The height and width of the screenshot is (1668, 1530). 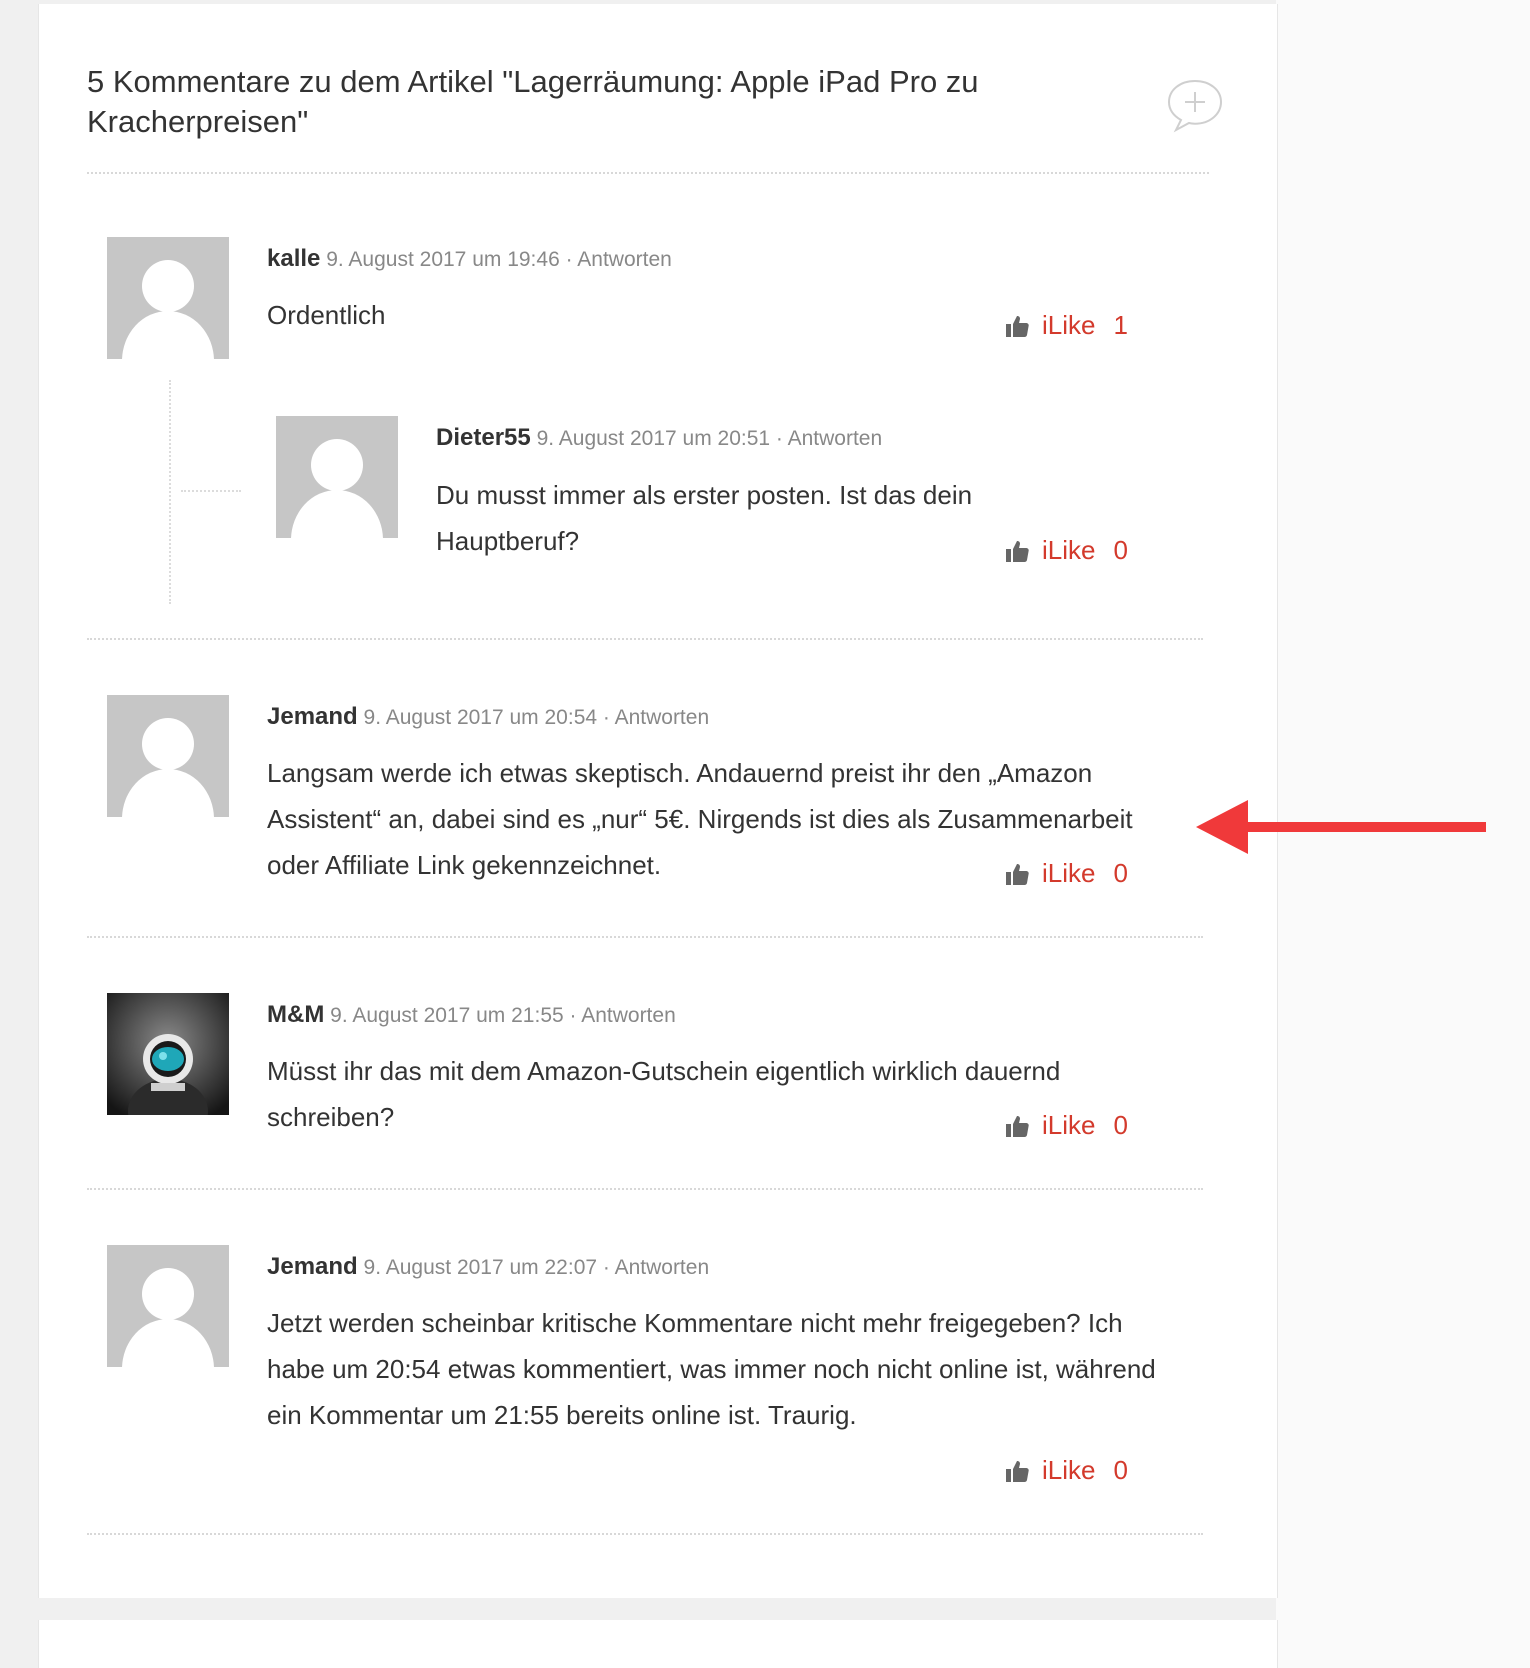 I want to click on astronaut-photo-icon, so click(x=168, y=1054).